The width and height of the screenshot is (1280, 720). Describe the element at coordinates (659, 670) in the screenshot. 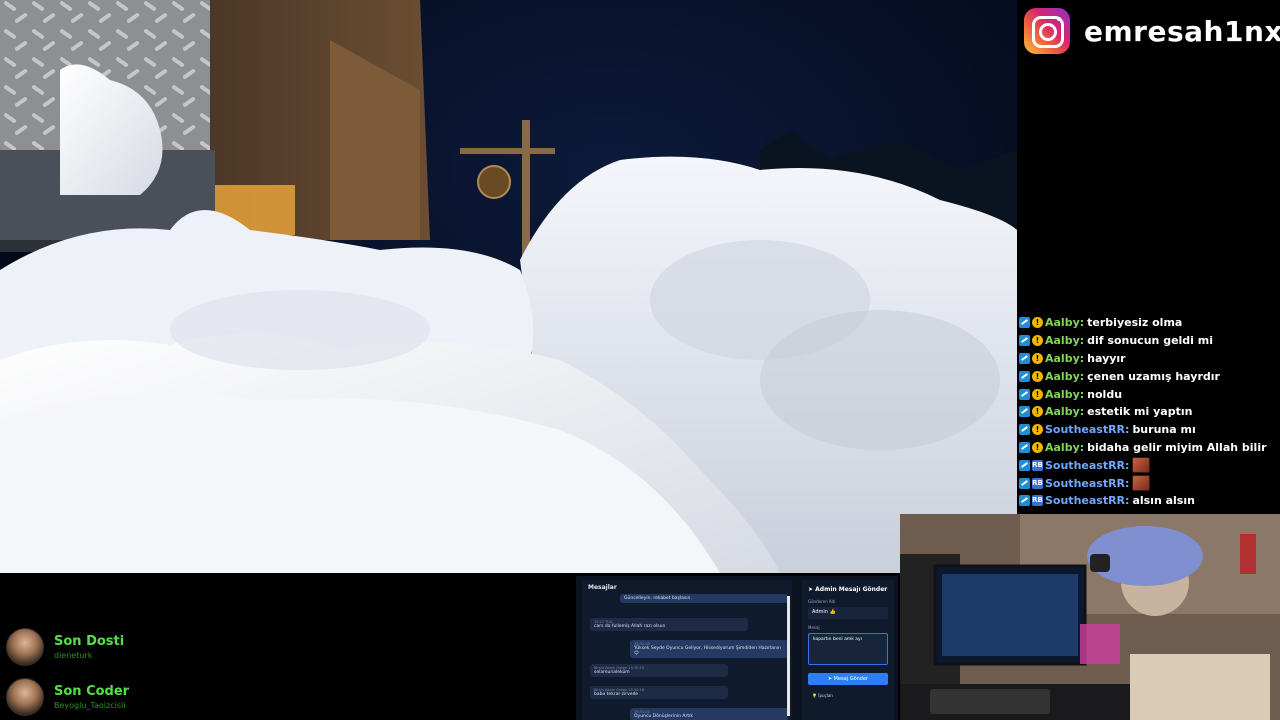

I see `admin-message-bubble: Birsin Adam Ovken 15:30:15 selamunaleküm` at that location.